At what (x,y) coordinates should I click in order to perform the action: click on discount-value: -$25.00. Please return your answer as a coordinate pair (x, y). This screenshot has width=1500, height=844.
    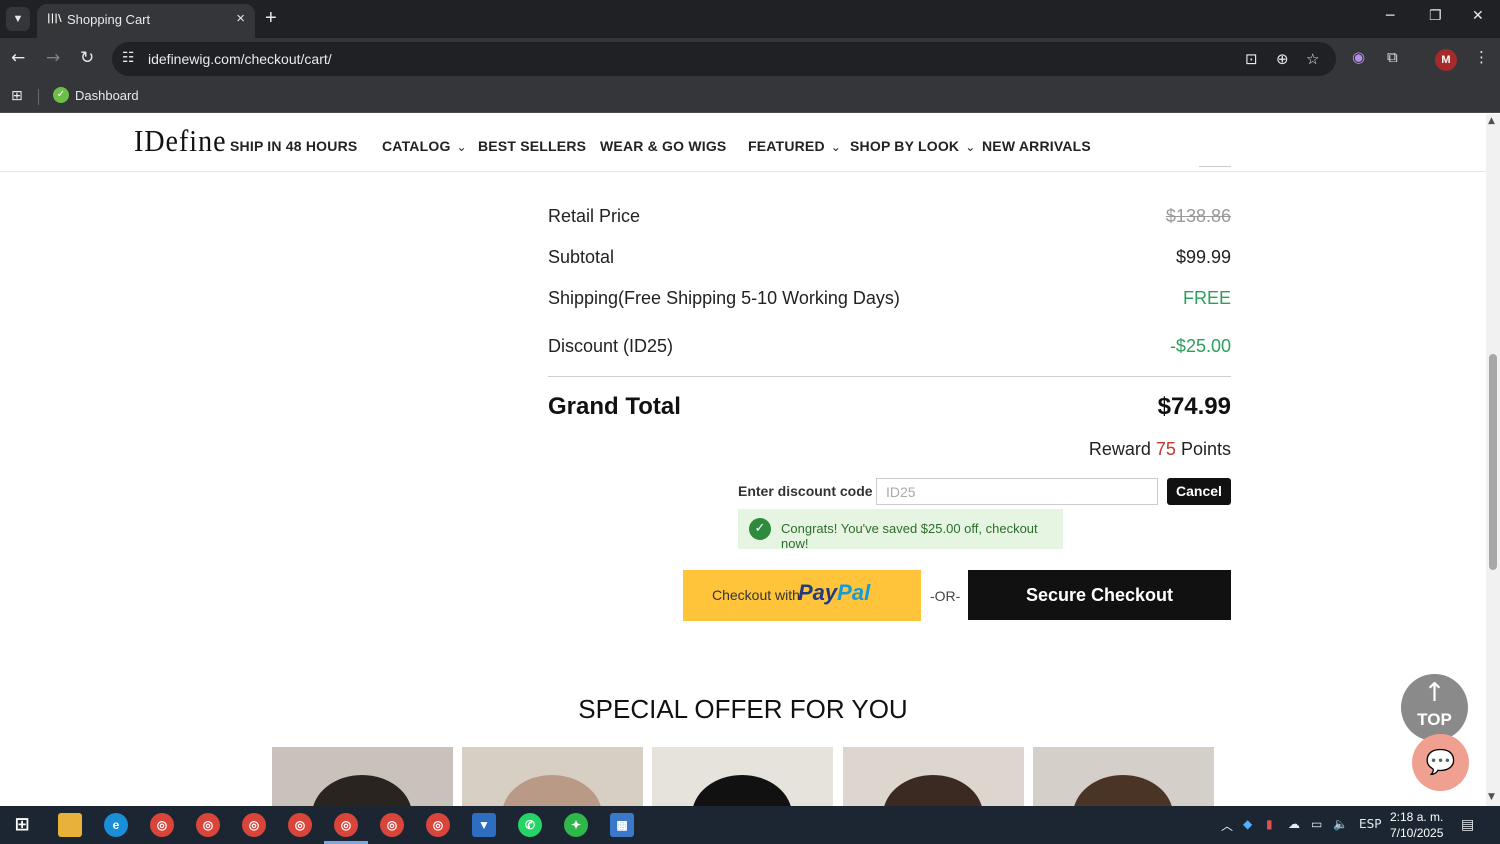
    Looking at the image, I should click on (1200, 346).